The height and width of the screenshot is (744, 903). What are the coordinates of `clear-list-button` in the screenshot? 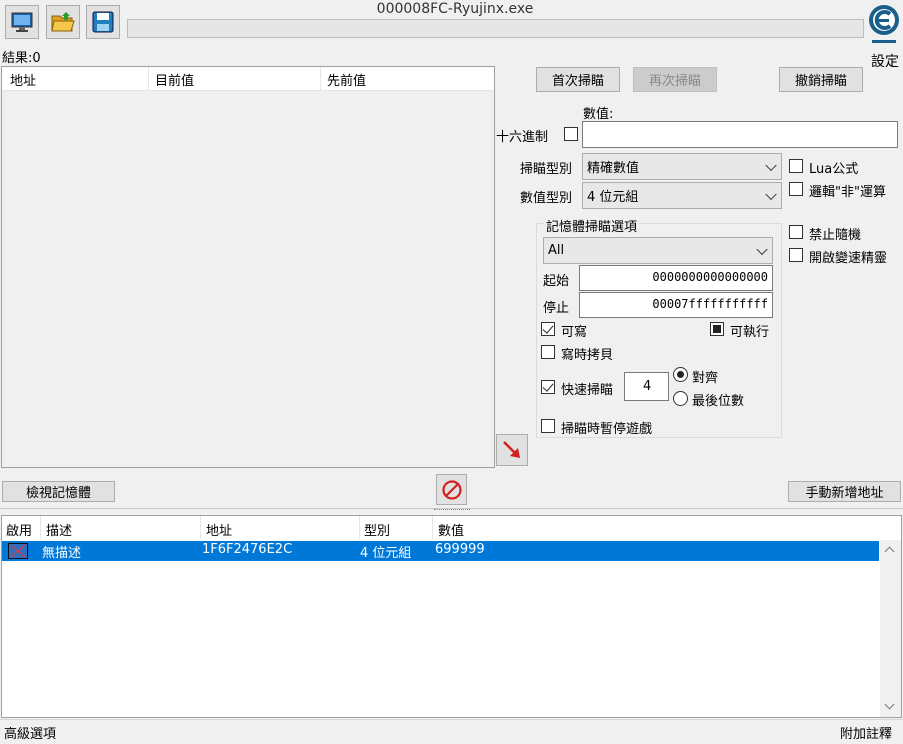 It's located at (451, 489).